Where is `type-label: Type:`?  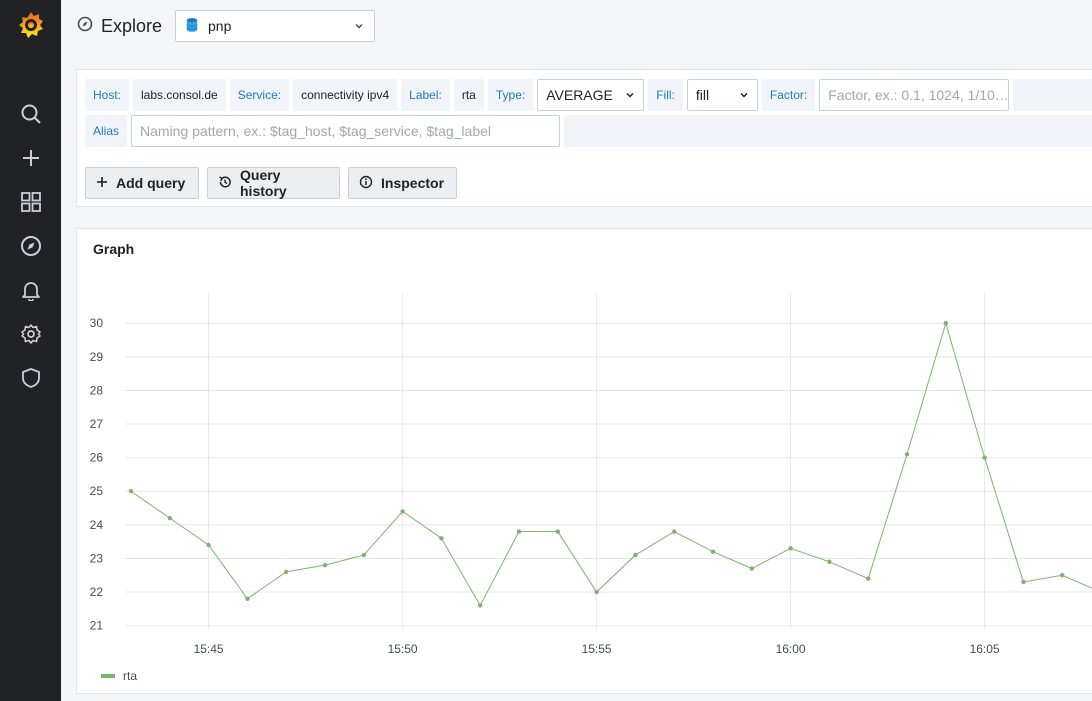 type-label: Type: is located at coordinates (510, 95).